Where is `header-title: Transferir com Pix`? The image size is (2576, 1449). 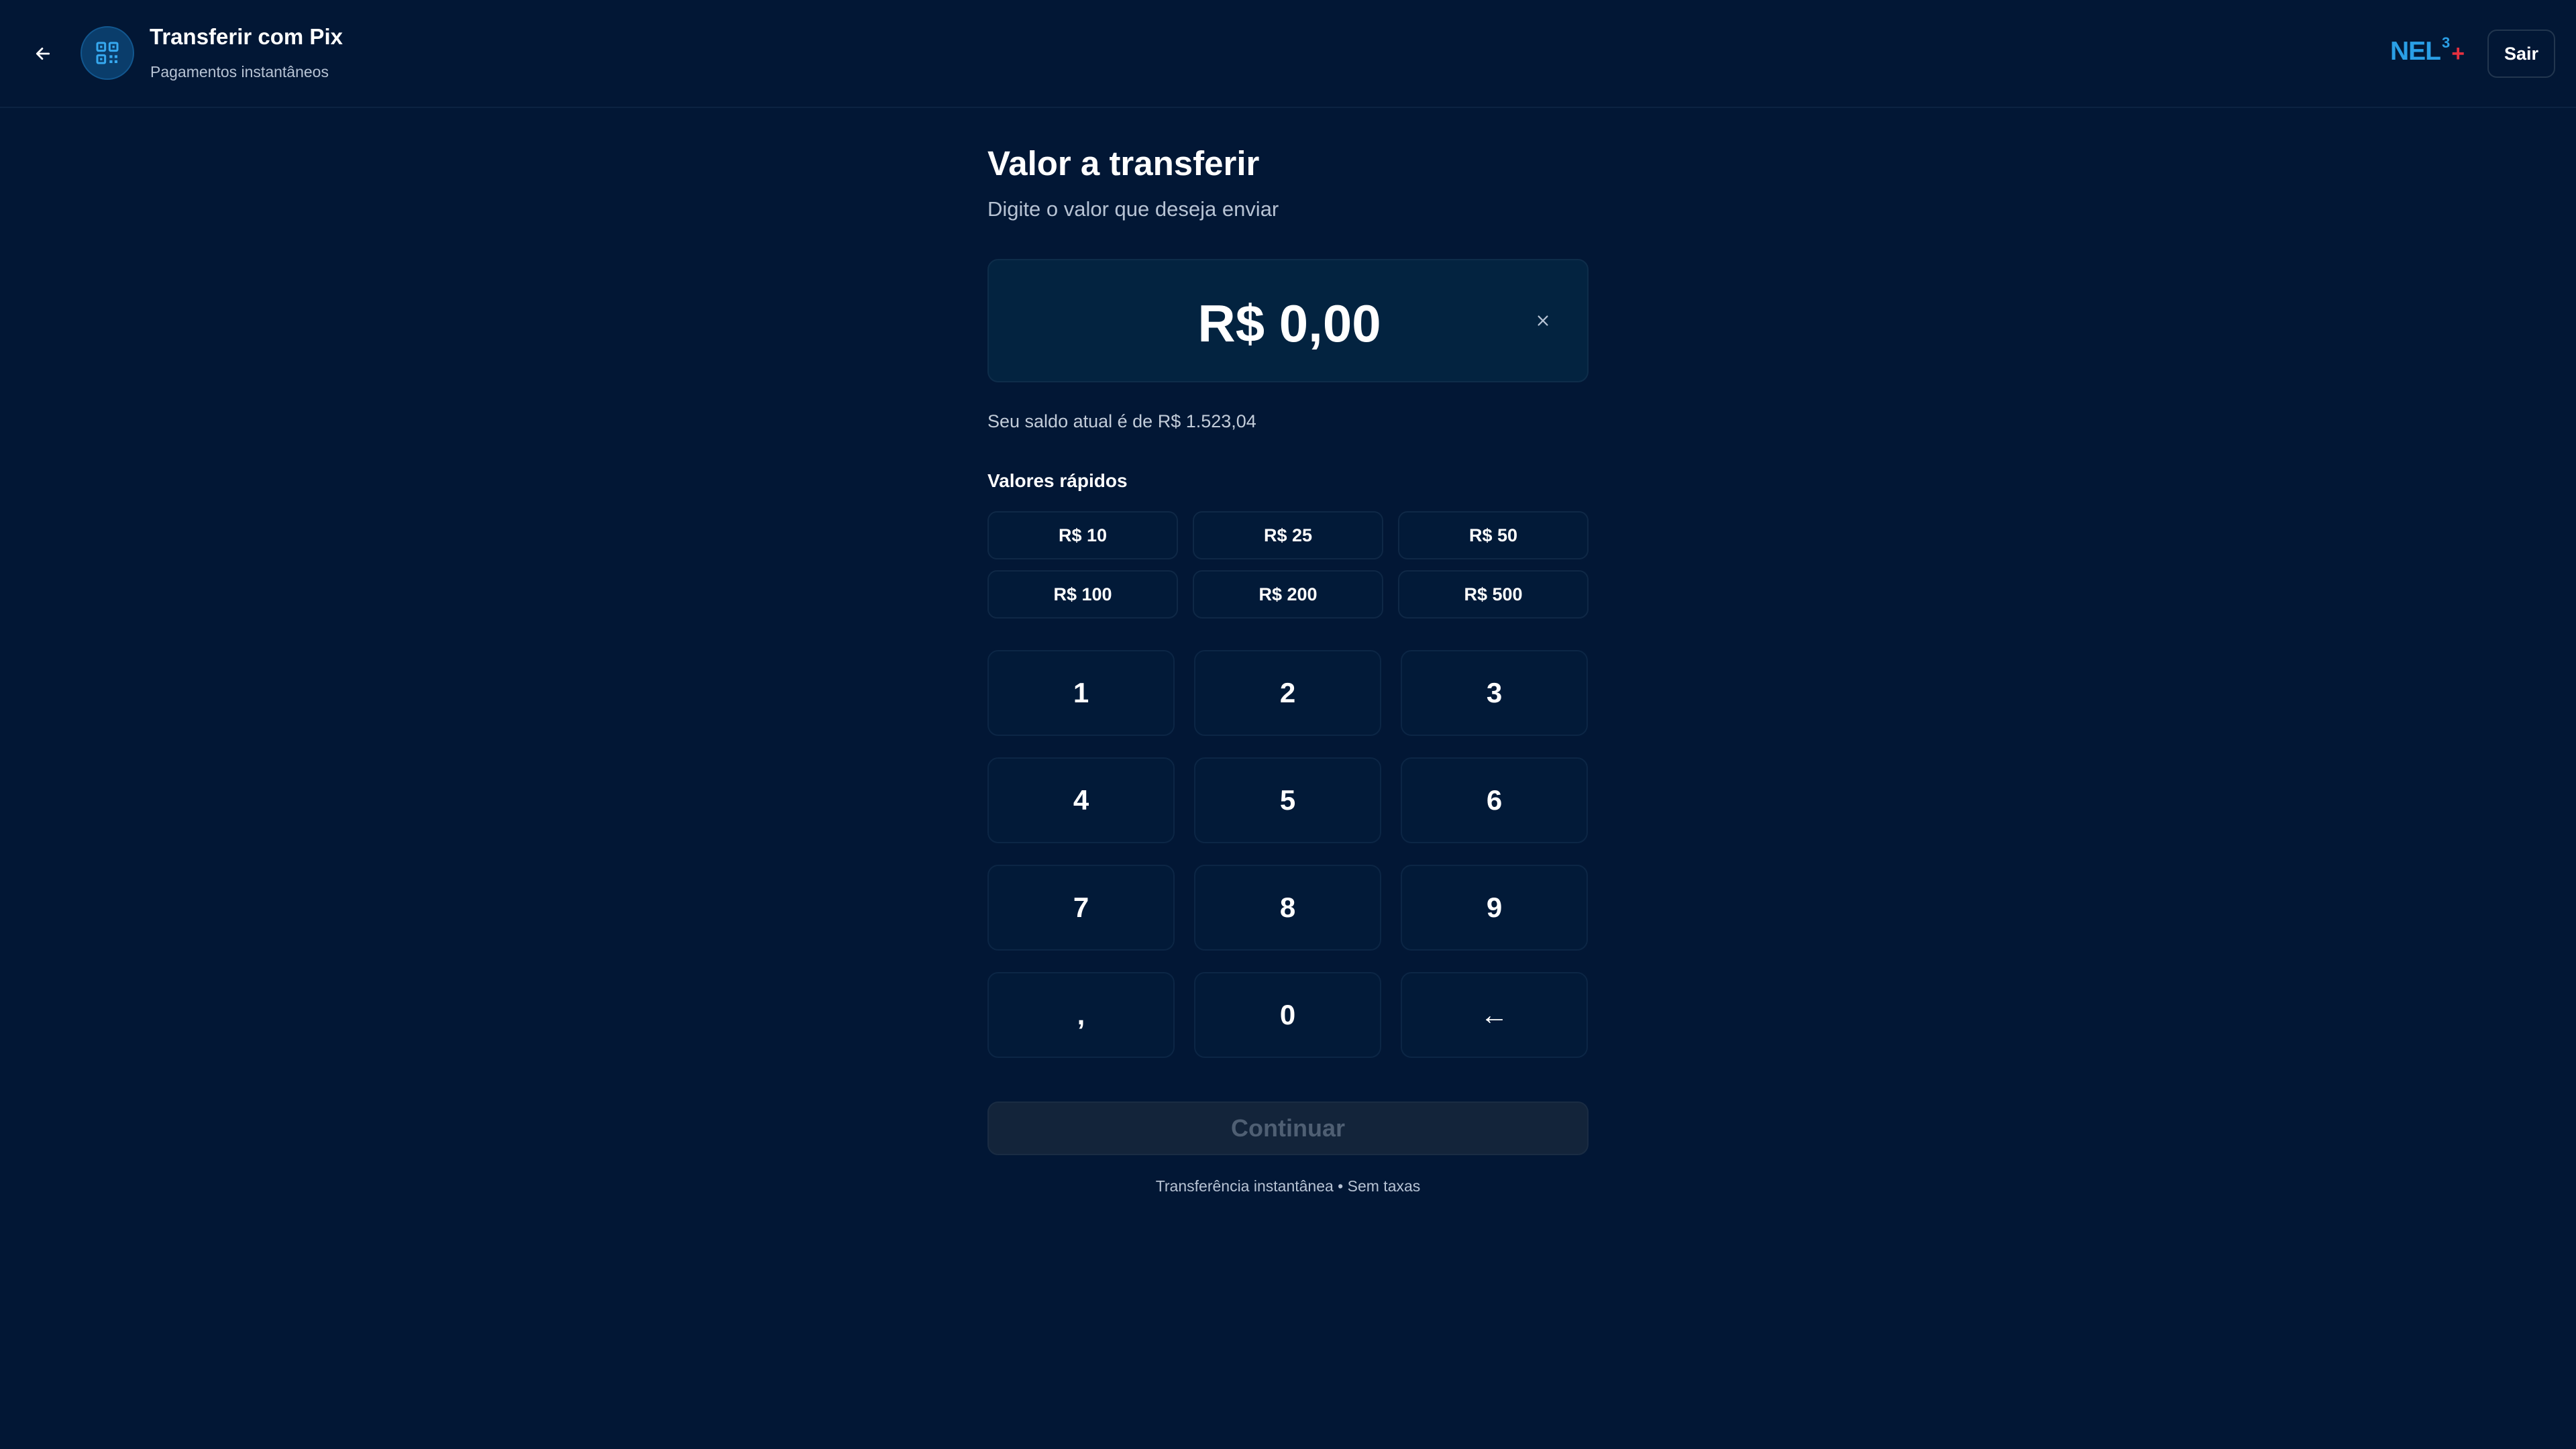
header-title: Transferir com Pix is located at coordinates (246, 36).